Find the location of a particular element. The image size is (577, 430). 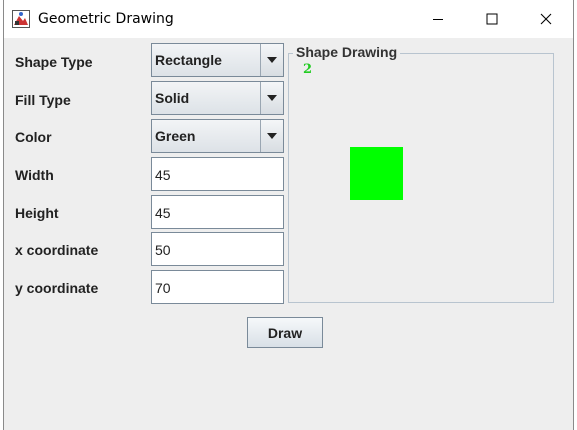

fill-type-label: Fill Type is located at coordinates (43, 100).